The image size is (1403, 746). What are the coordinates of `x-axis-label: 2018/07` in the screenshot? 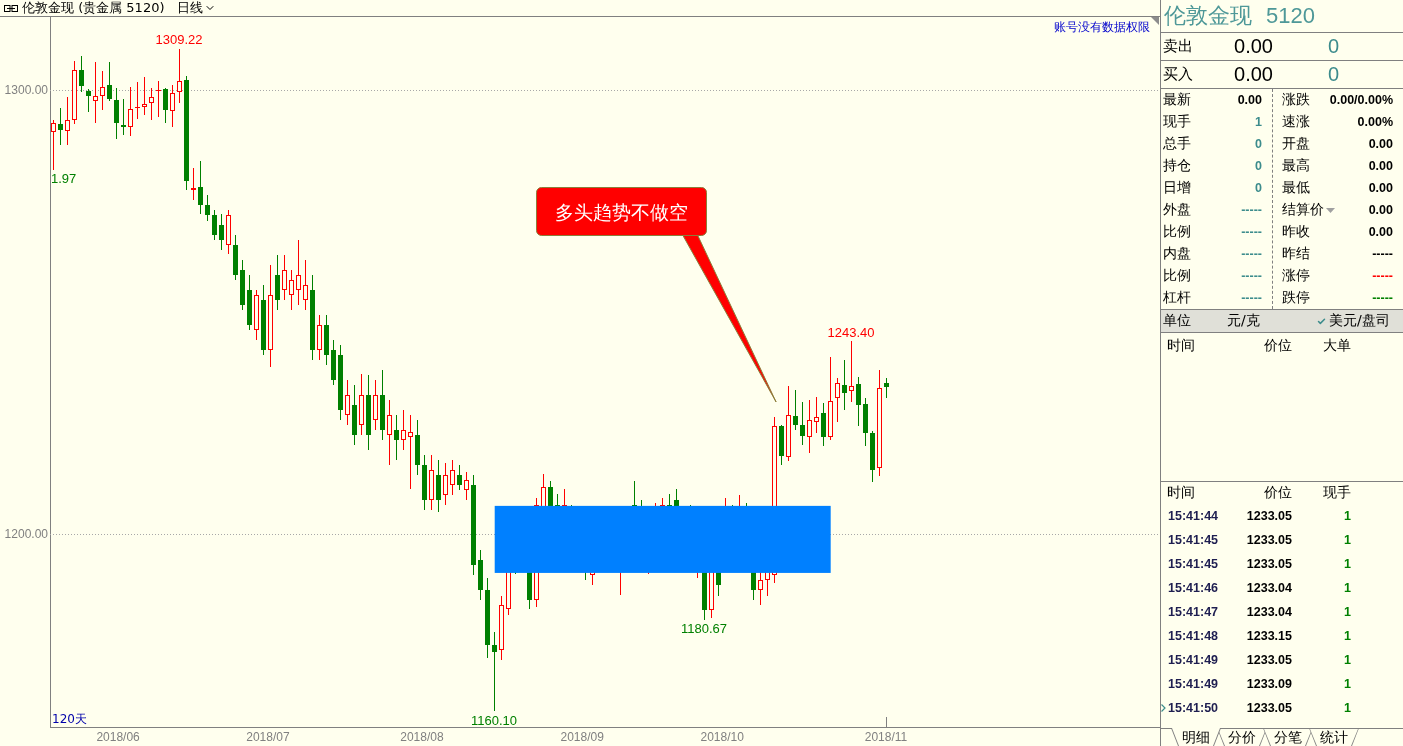 It's located at (268, 737).